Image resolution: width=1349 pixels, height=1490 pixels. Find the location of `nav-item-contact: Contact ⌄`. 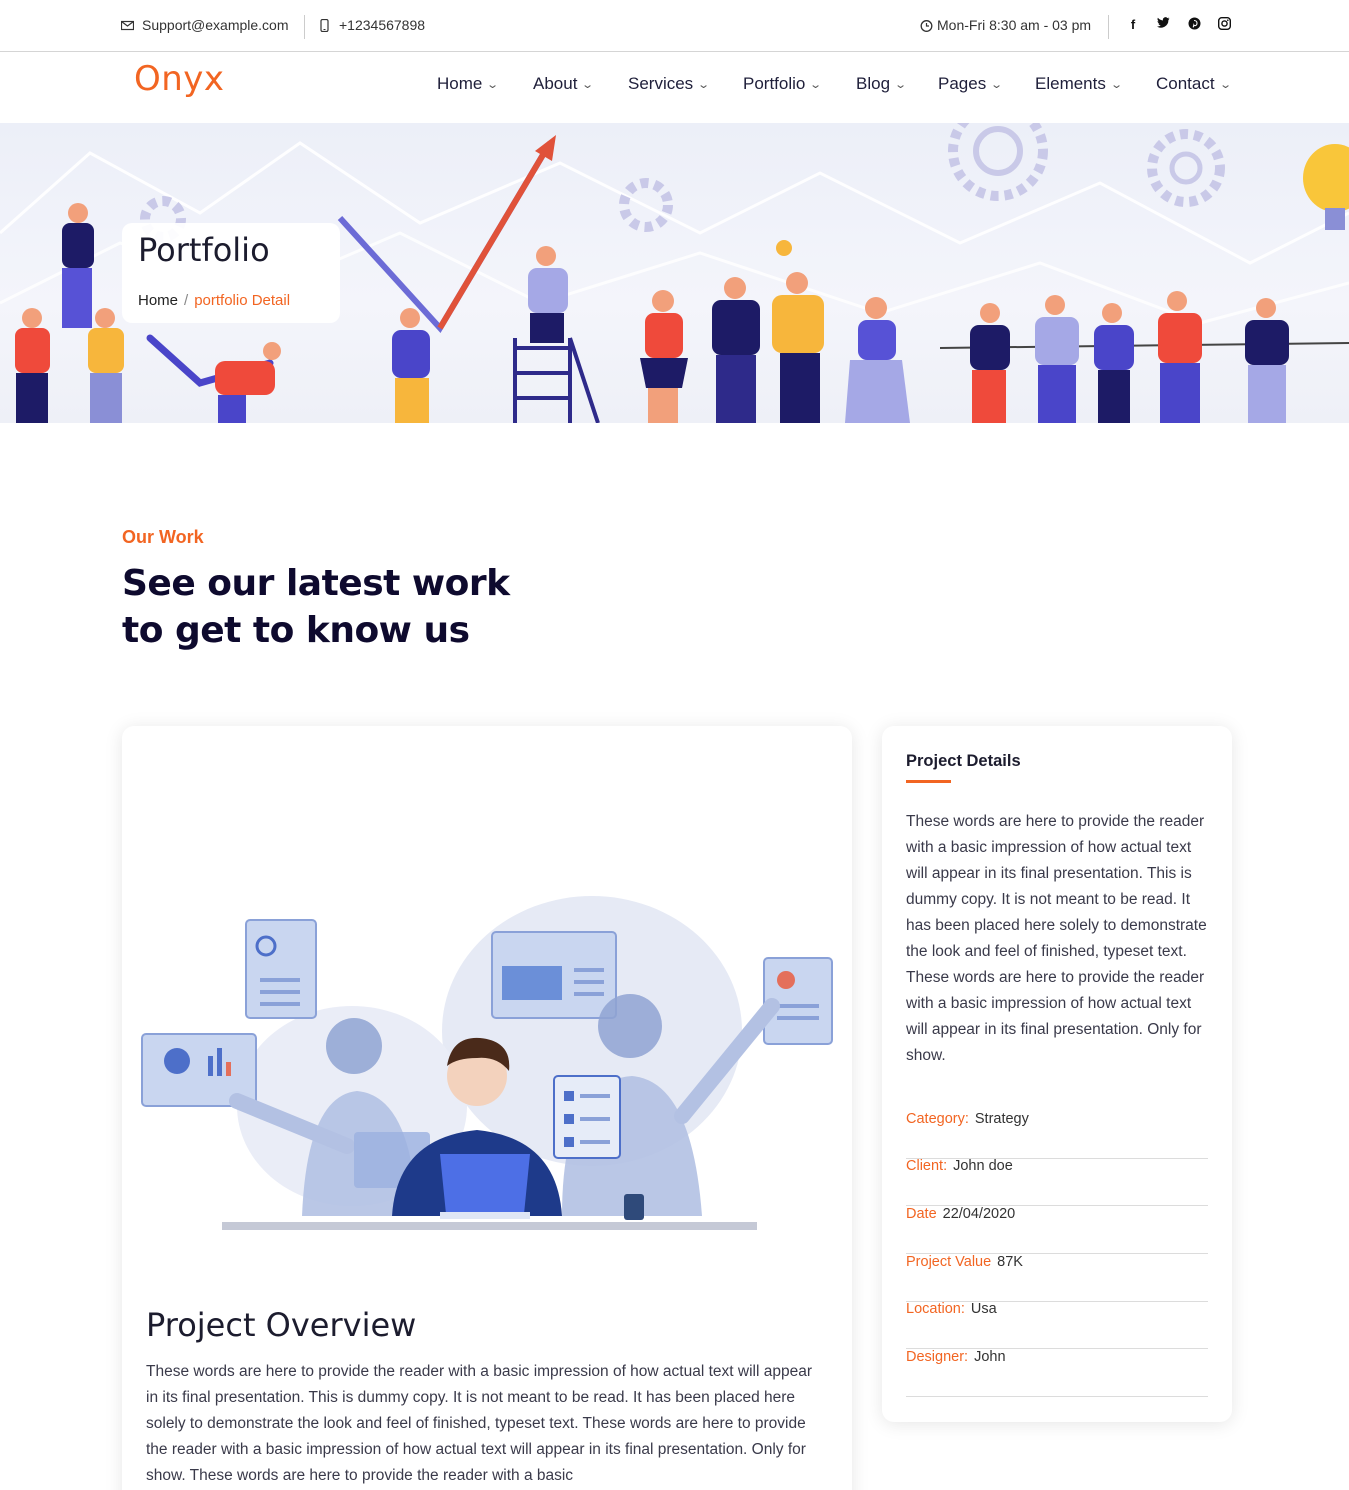

nav-item-contact: Contact ⌄ is located at coordinates (1194, 84).